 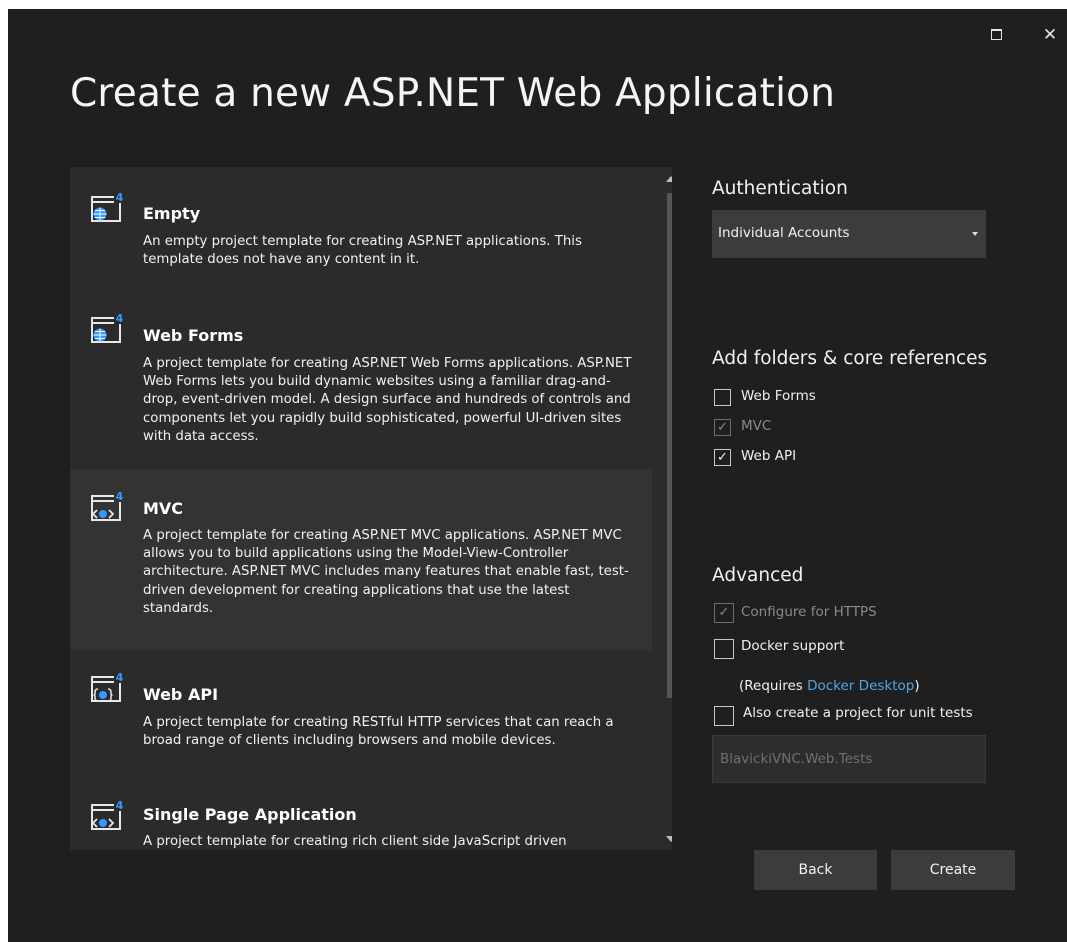 I want to click on docker-requirement-note: (Requires Docker Desktop), so click(x=829, y=686).